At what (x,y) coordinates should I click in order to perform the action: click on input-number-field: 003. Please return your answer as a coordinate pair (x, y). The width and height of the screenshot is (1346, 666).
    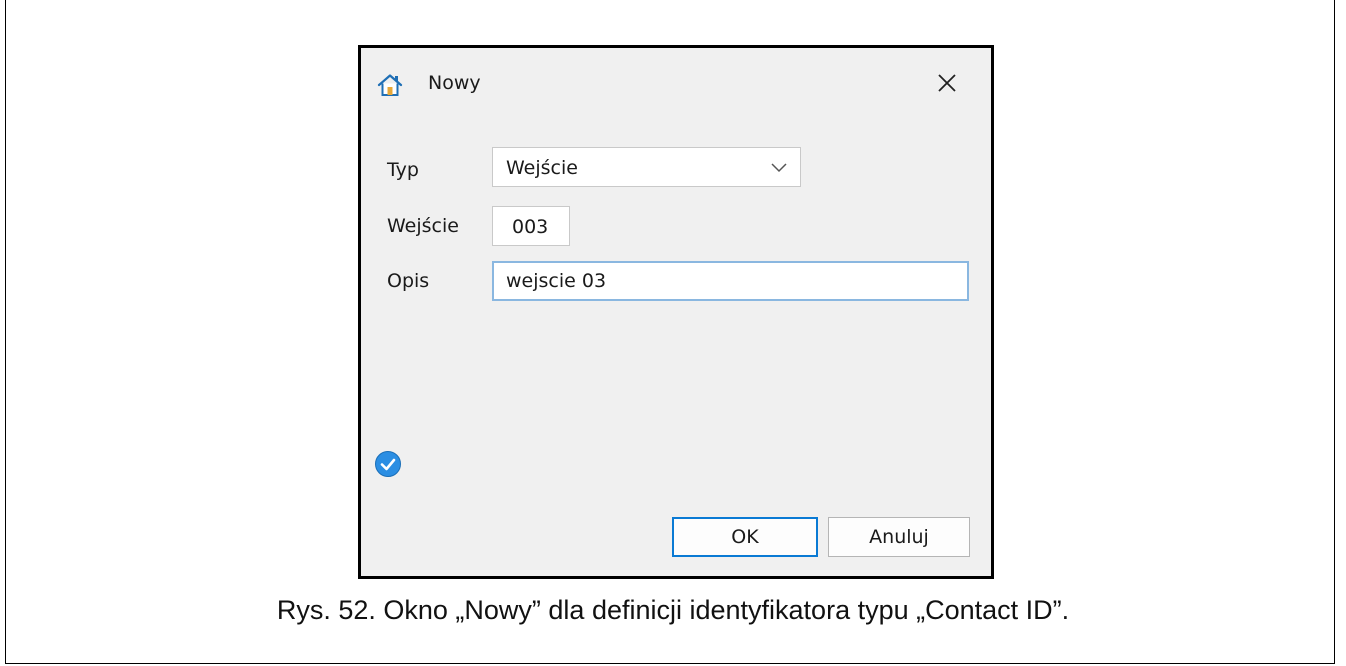
    Looking at the image, I should click on (531, 226).